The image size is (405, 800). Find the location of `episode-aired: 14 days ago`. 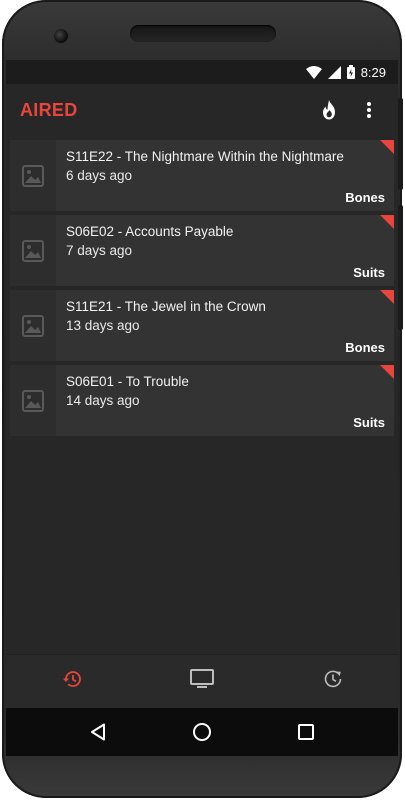

episode-aired: 14 days ago is located at coordinates (103, 400).